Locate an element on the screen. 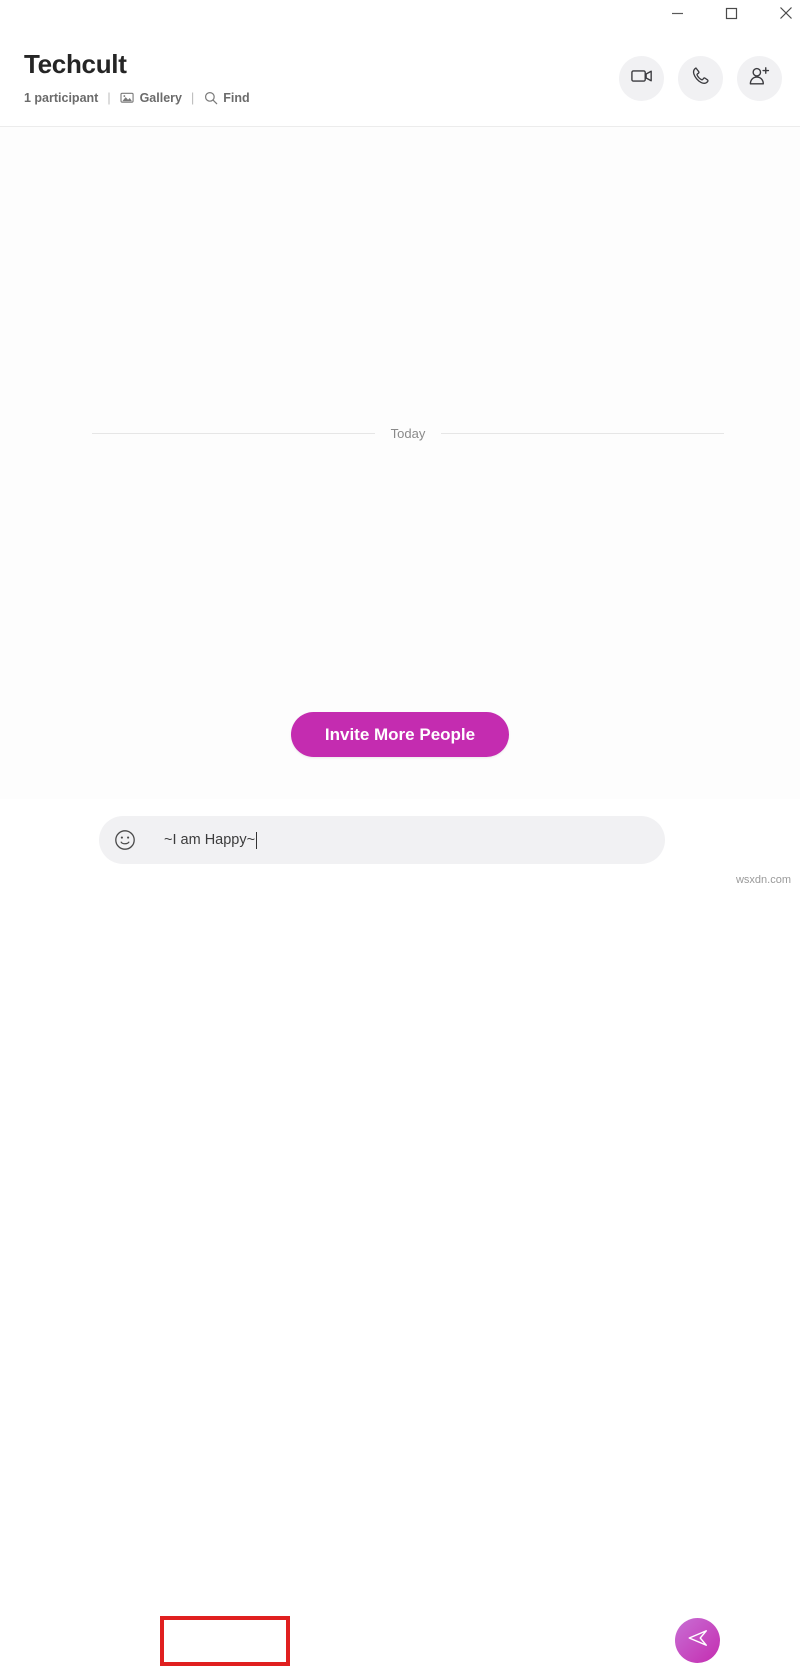  divider-line-right is located at coordinates (583, 433).